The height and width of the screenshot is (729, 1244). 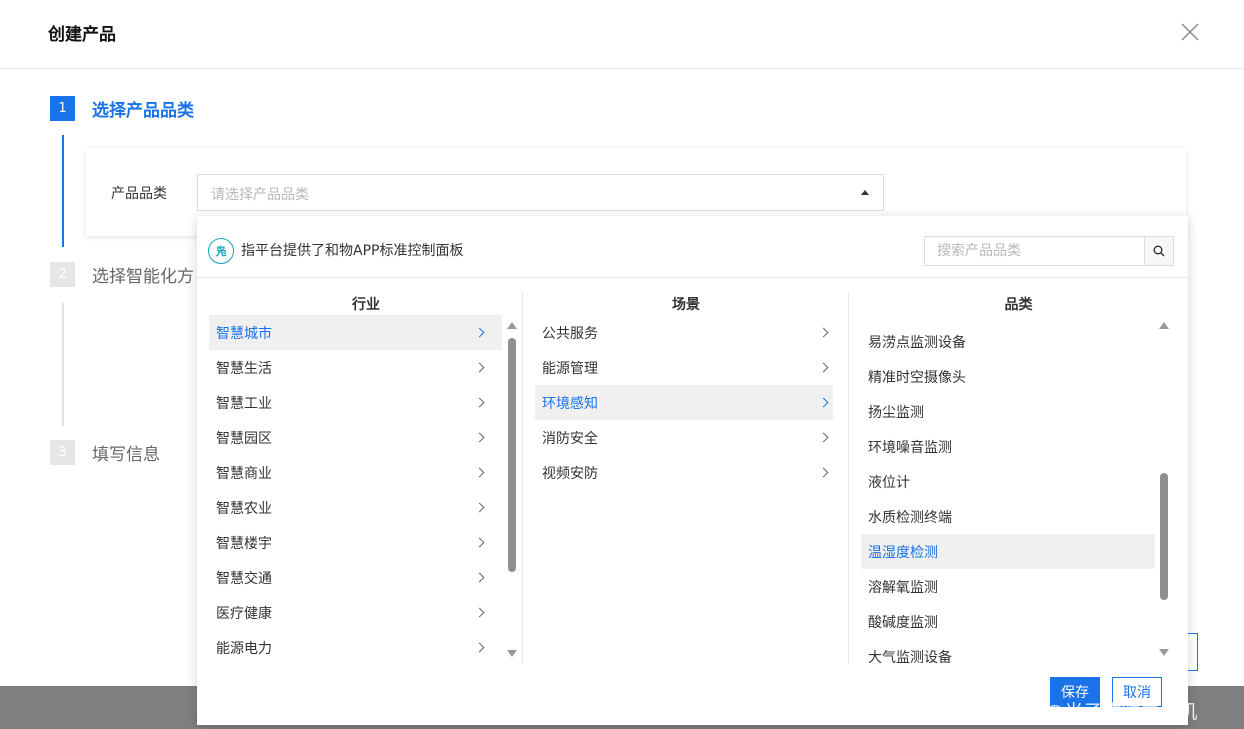 What do you see at coordinates (1008, 656) in the screenshot?
I see `category-item: 大气监测设备` at bounding box center [1008, 656].